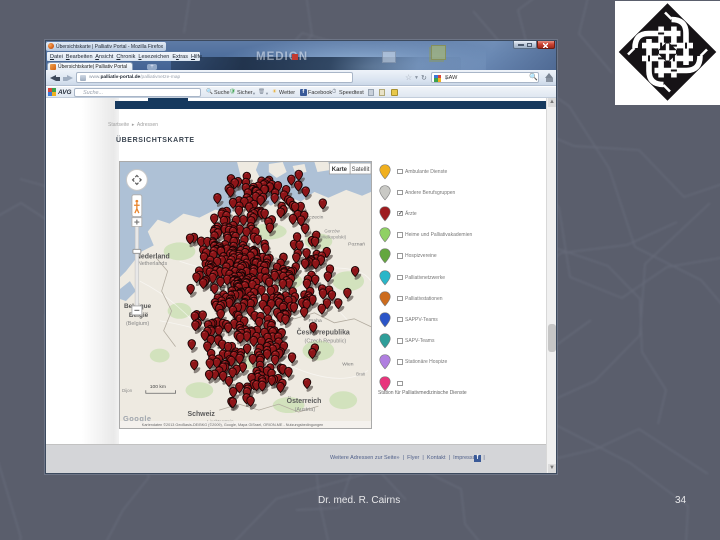 The width and height of the screenshot is (720, 540). What do you see at coordinates (332, 230) in the screenshot?
I see `svg-text: Gorzów` at bounding box center [332, 230].